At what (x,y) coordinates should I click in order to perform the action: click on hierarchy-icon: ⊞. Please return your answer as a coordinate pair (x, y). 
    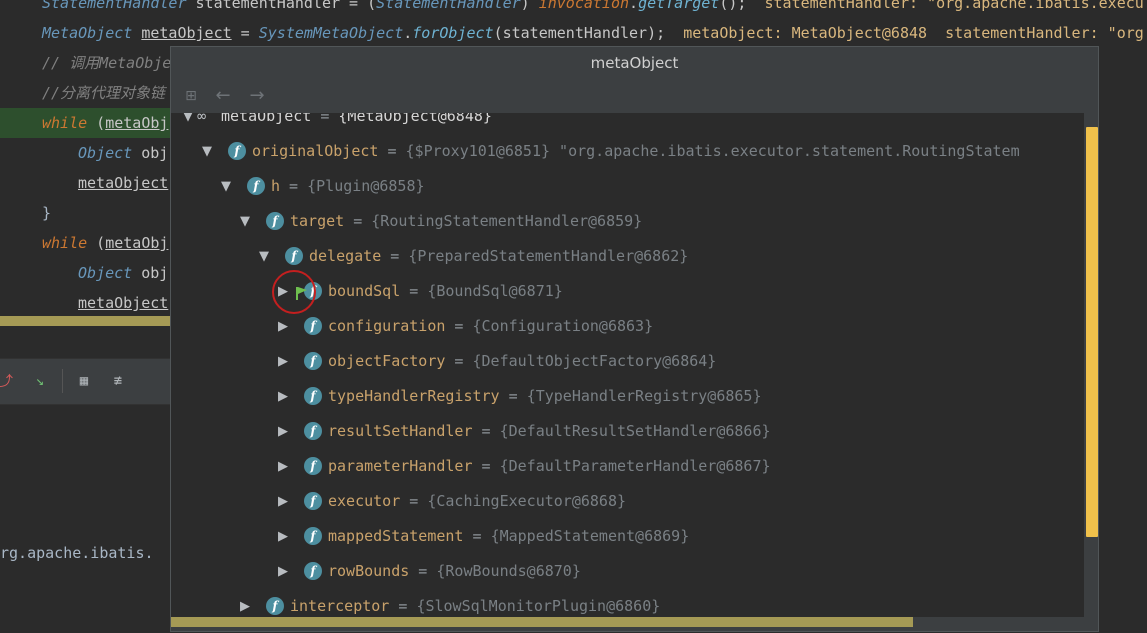
    Looking at the image, I should click on (191, 96).